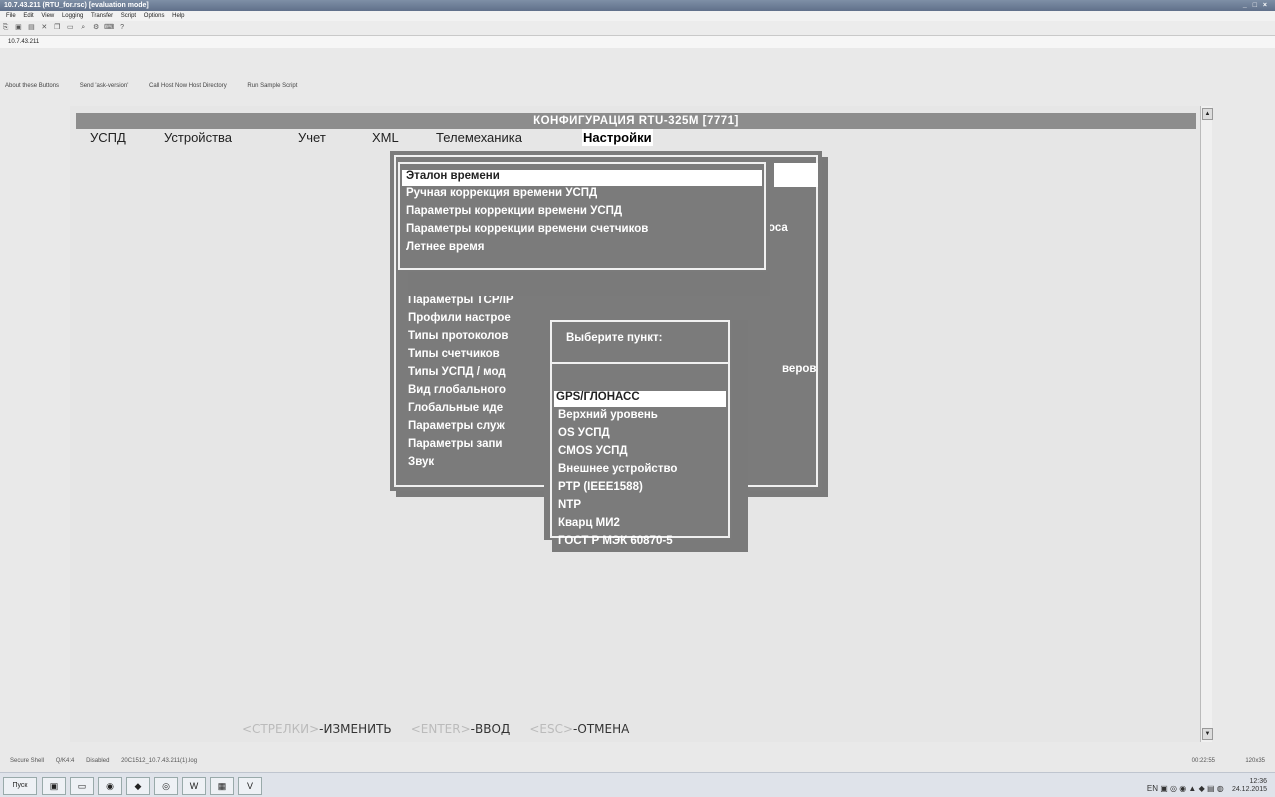 This screenshot has height=797, width=1275. What do you see at coordinates (70, 28) in the screenshot?
I see `paste-icon: ▭` at bounding box center [70, 28].